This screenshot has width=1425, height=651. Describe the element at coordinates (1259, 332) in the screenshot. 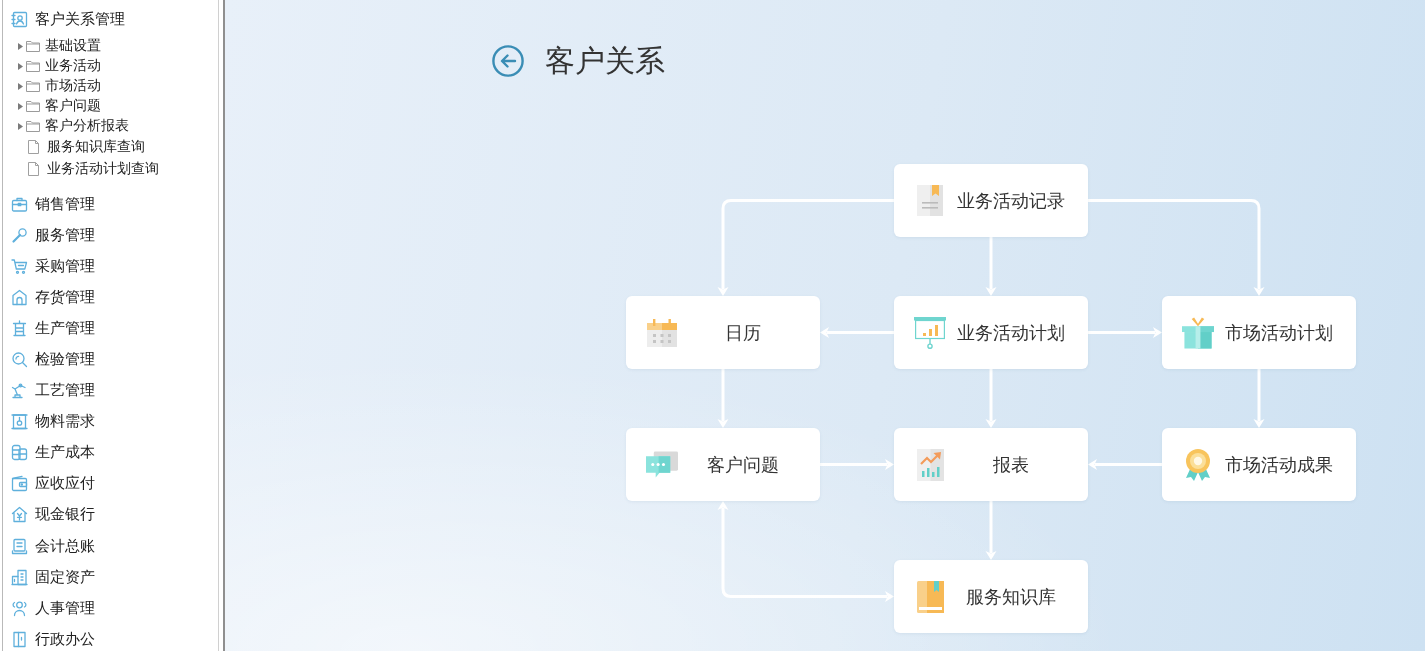

I see `diagram-node: 市场活动计划` at that location.